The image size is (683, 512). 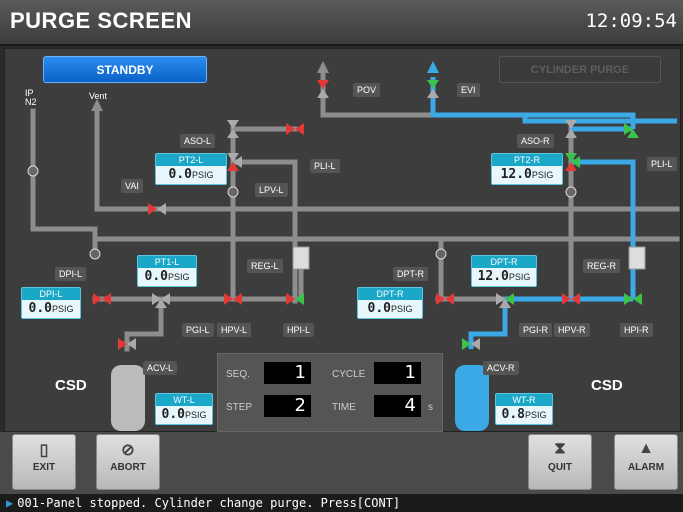 What do you see at coordinates (636, 330) in the screenshot?
I see `hpi-r-tag: HPI-R` at bounding box center [636, 330].